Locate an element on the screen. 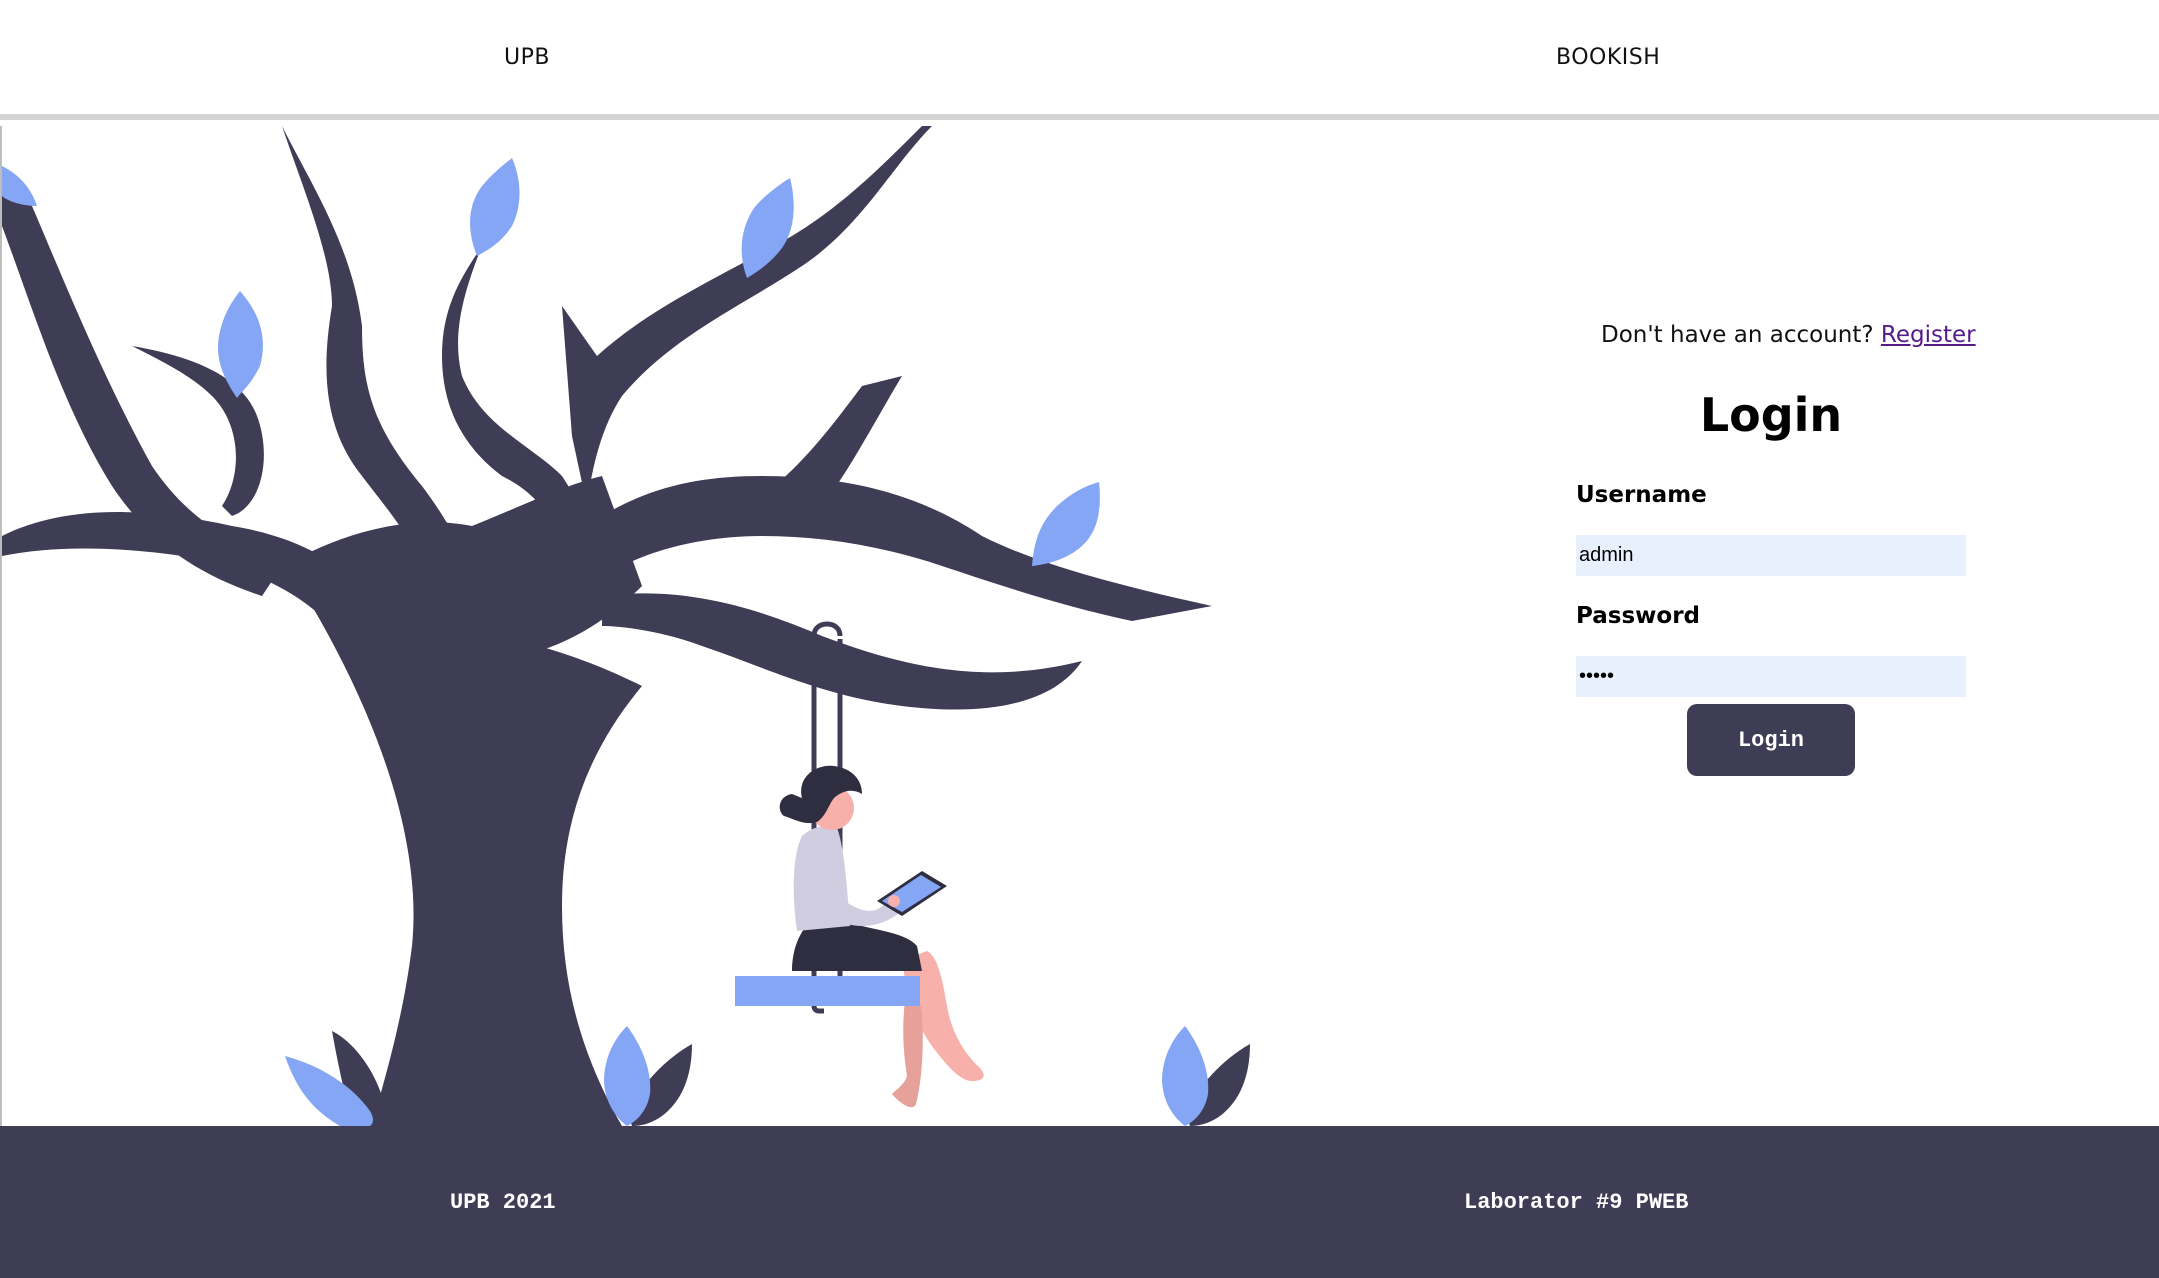 This screenshot has width=2159, height=1278. footer-copyright: UPB 2021 is located at coordinates (503, 1202).